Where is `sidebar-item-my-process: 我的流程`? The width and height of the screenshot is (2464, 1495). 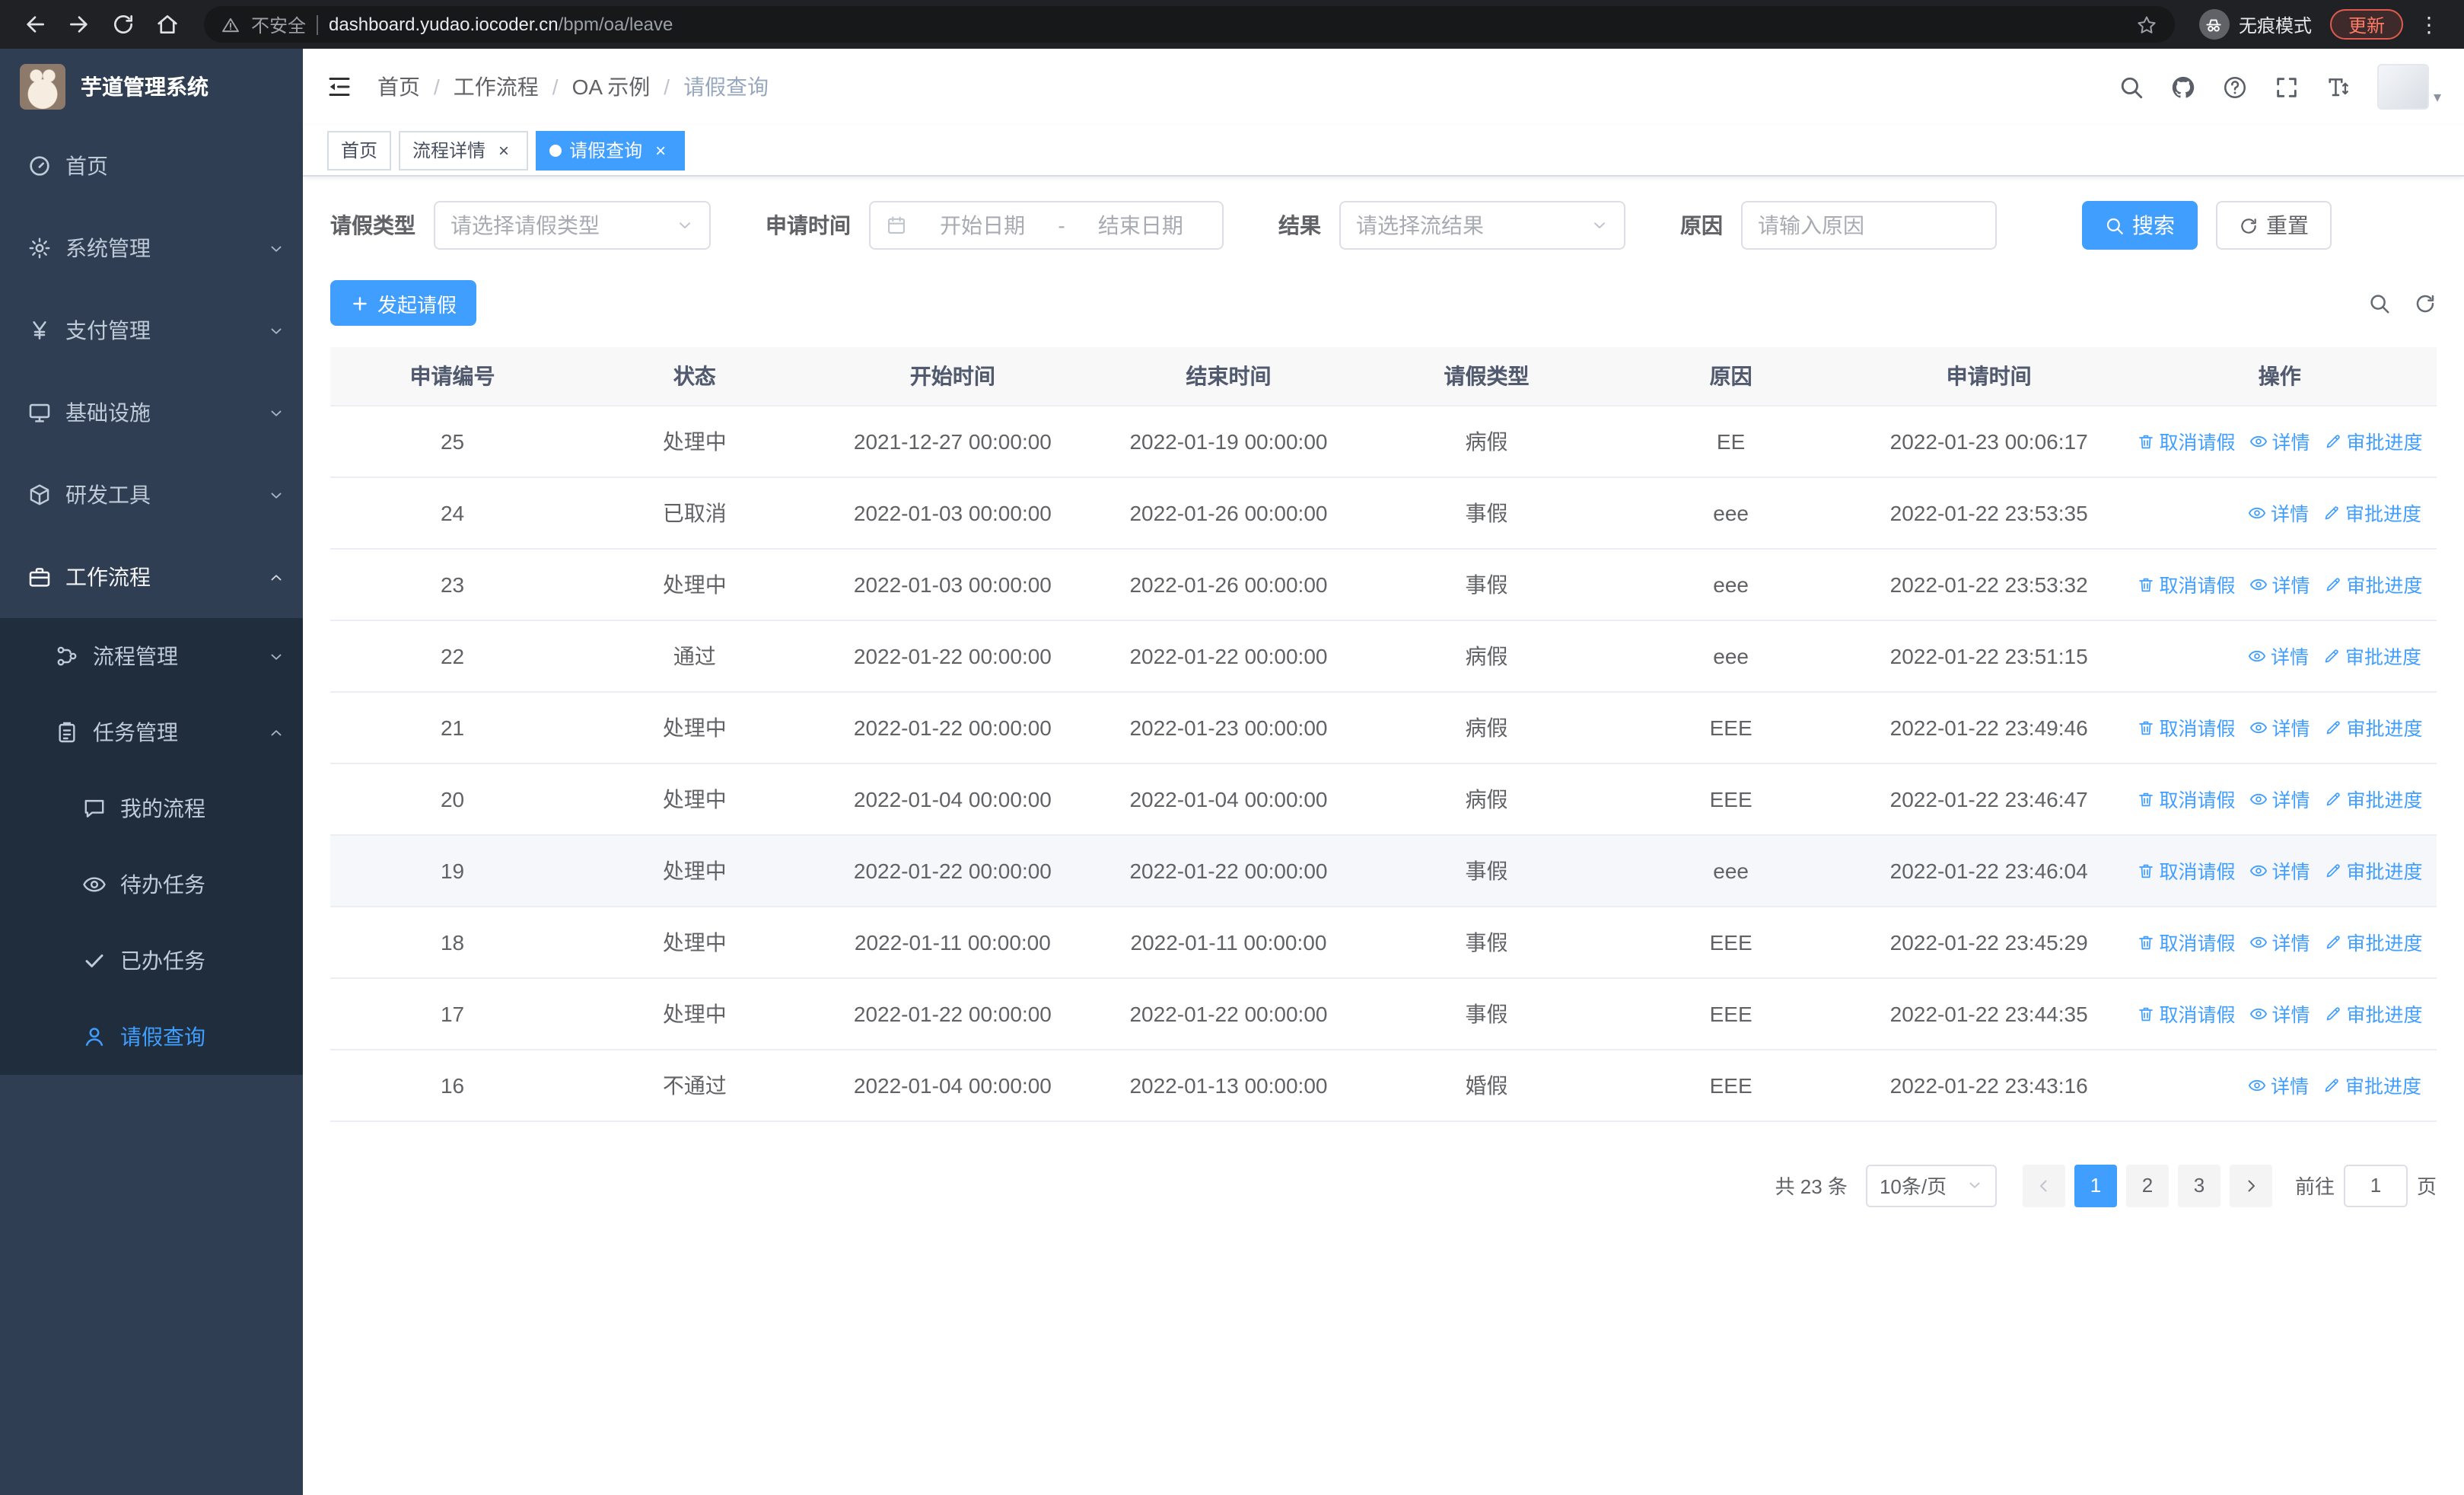 sidebar-item-my-process: 我的流程 is located at coordinates (151, 808).